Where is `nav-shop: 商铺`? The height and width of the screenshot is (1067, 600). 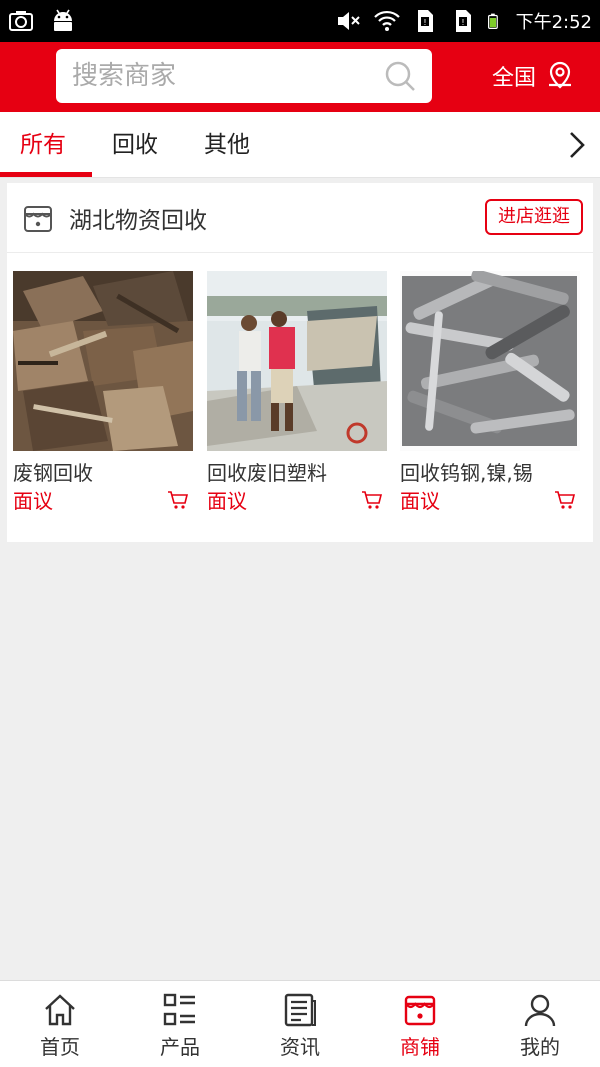 nav-shop: 商铺 is located at coordinates (420, 1024).